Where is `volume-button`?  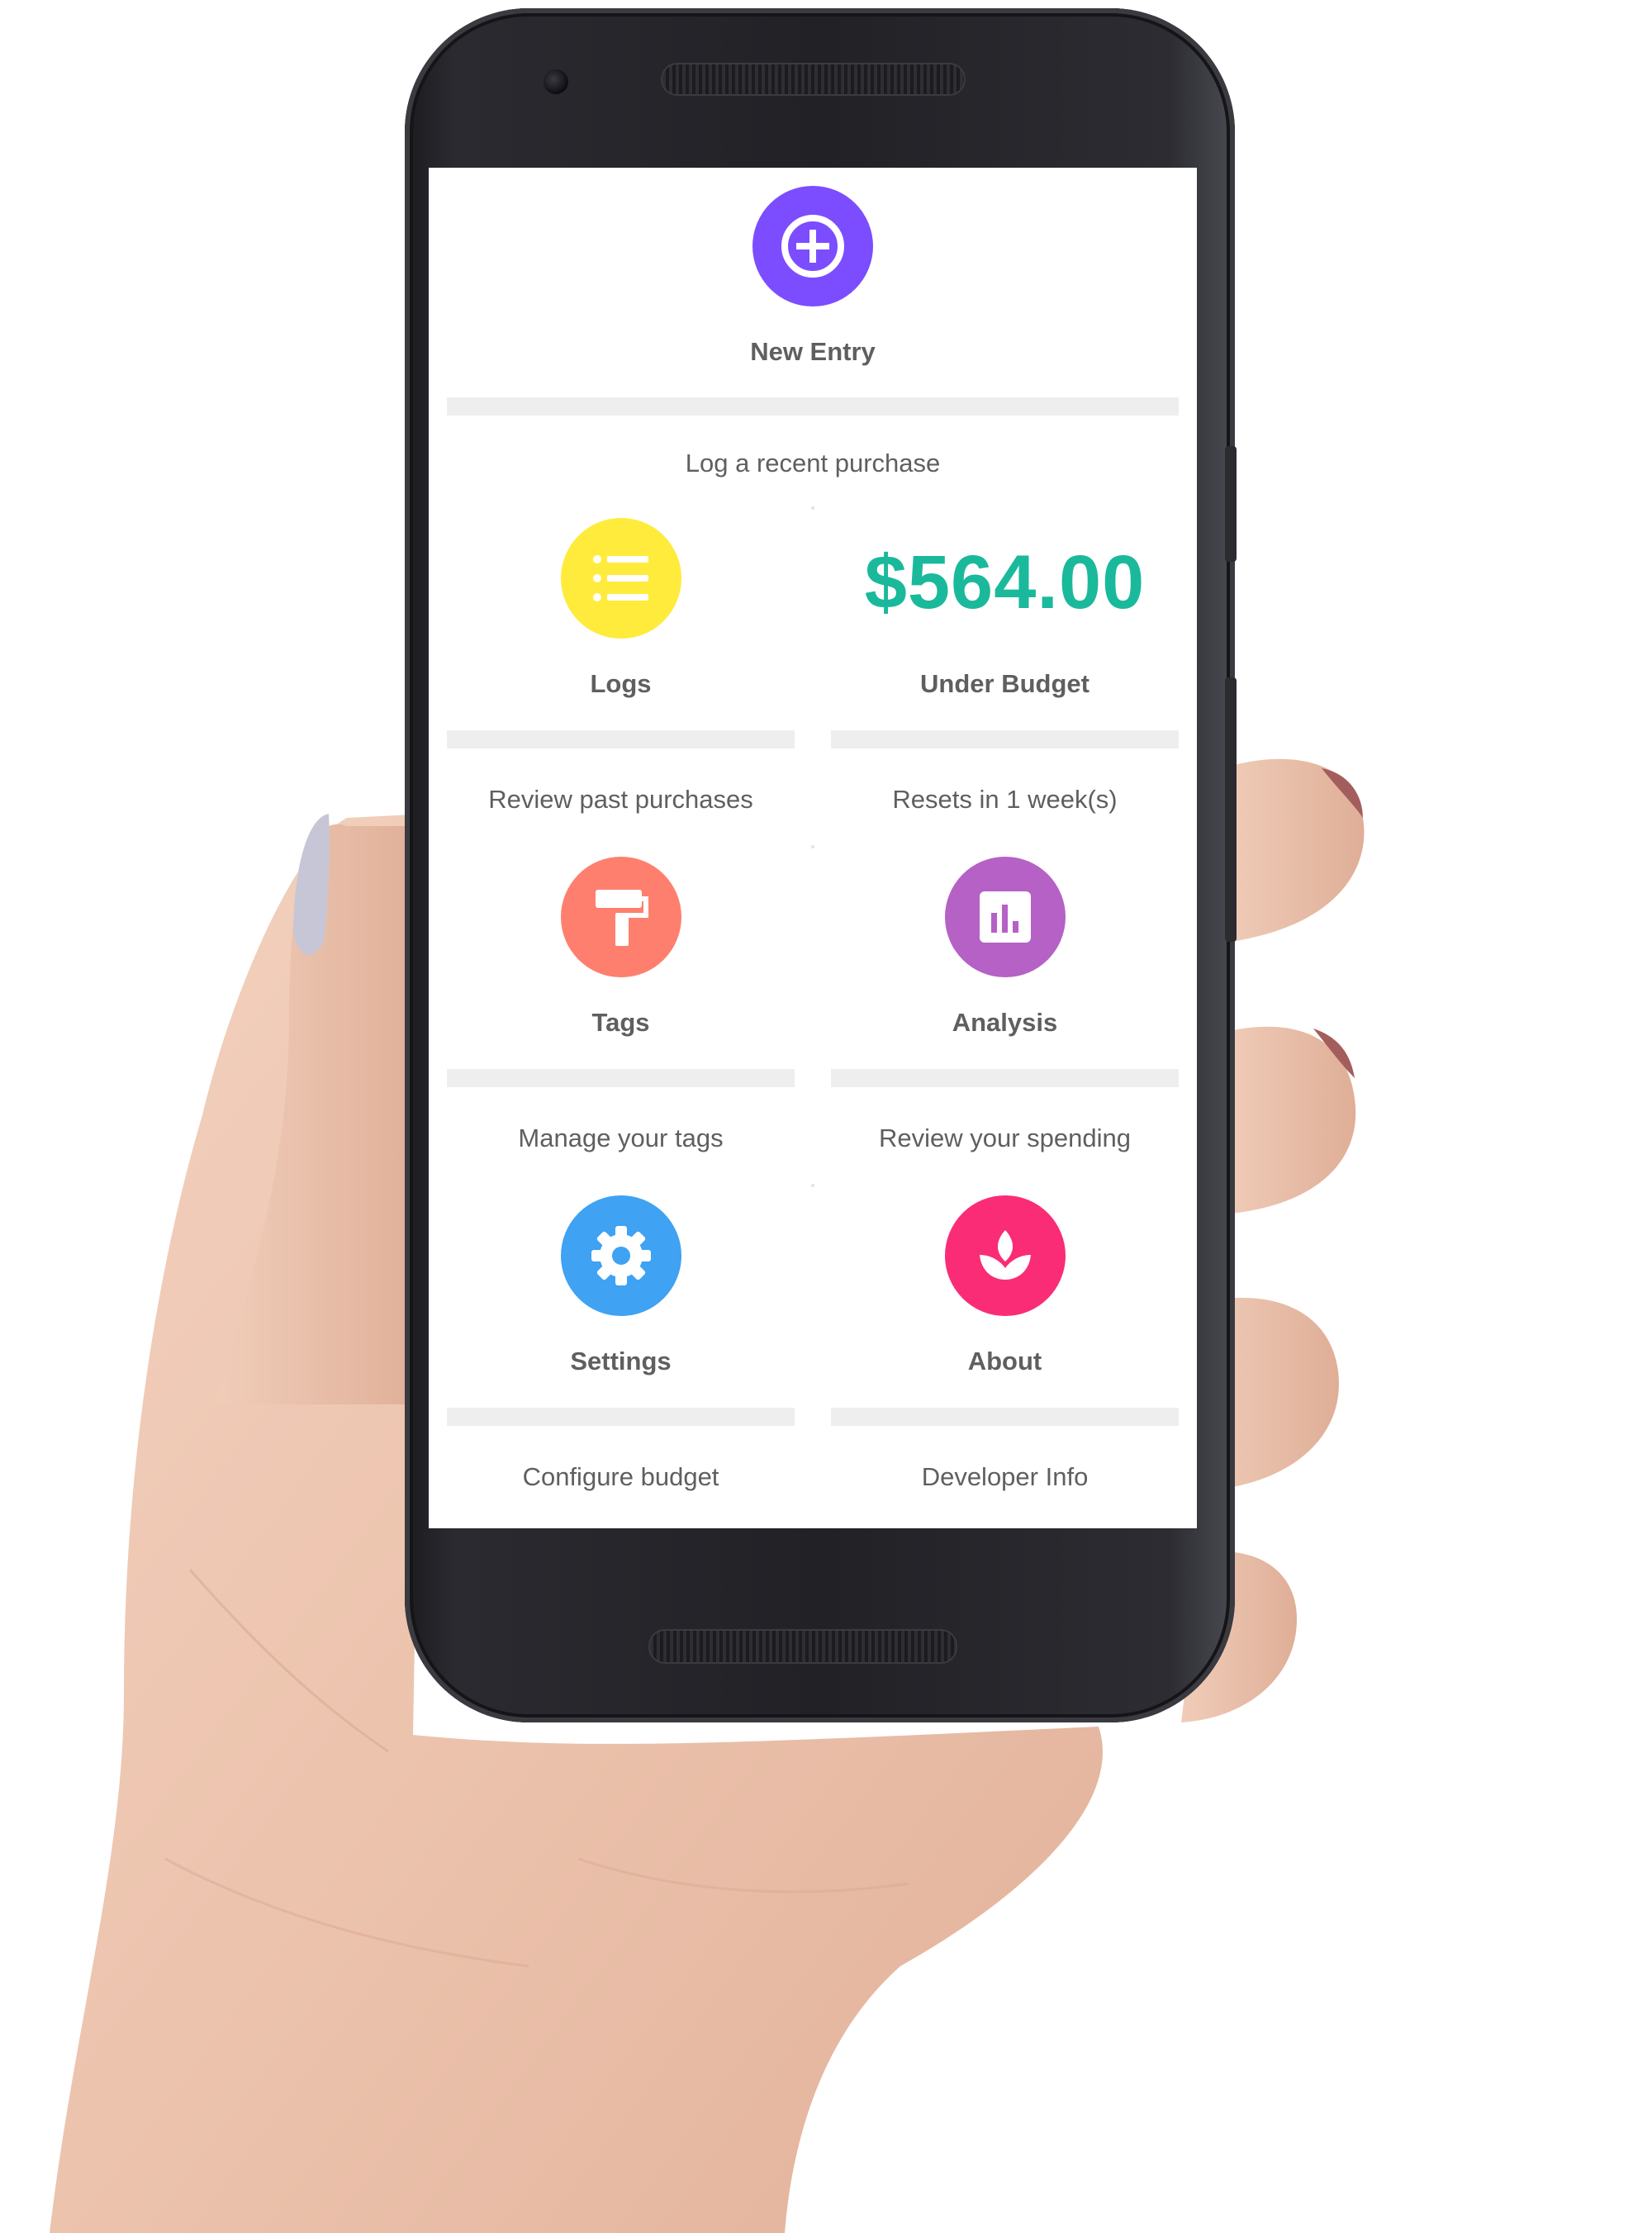 volume-button is located at coordinates (1231, 809).